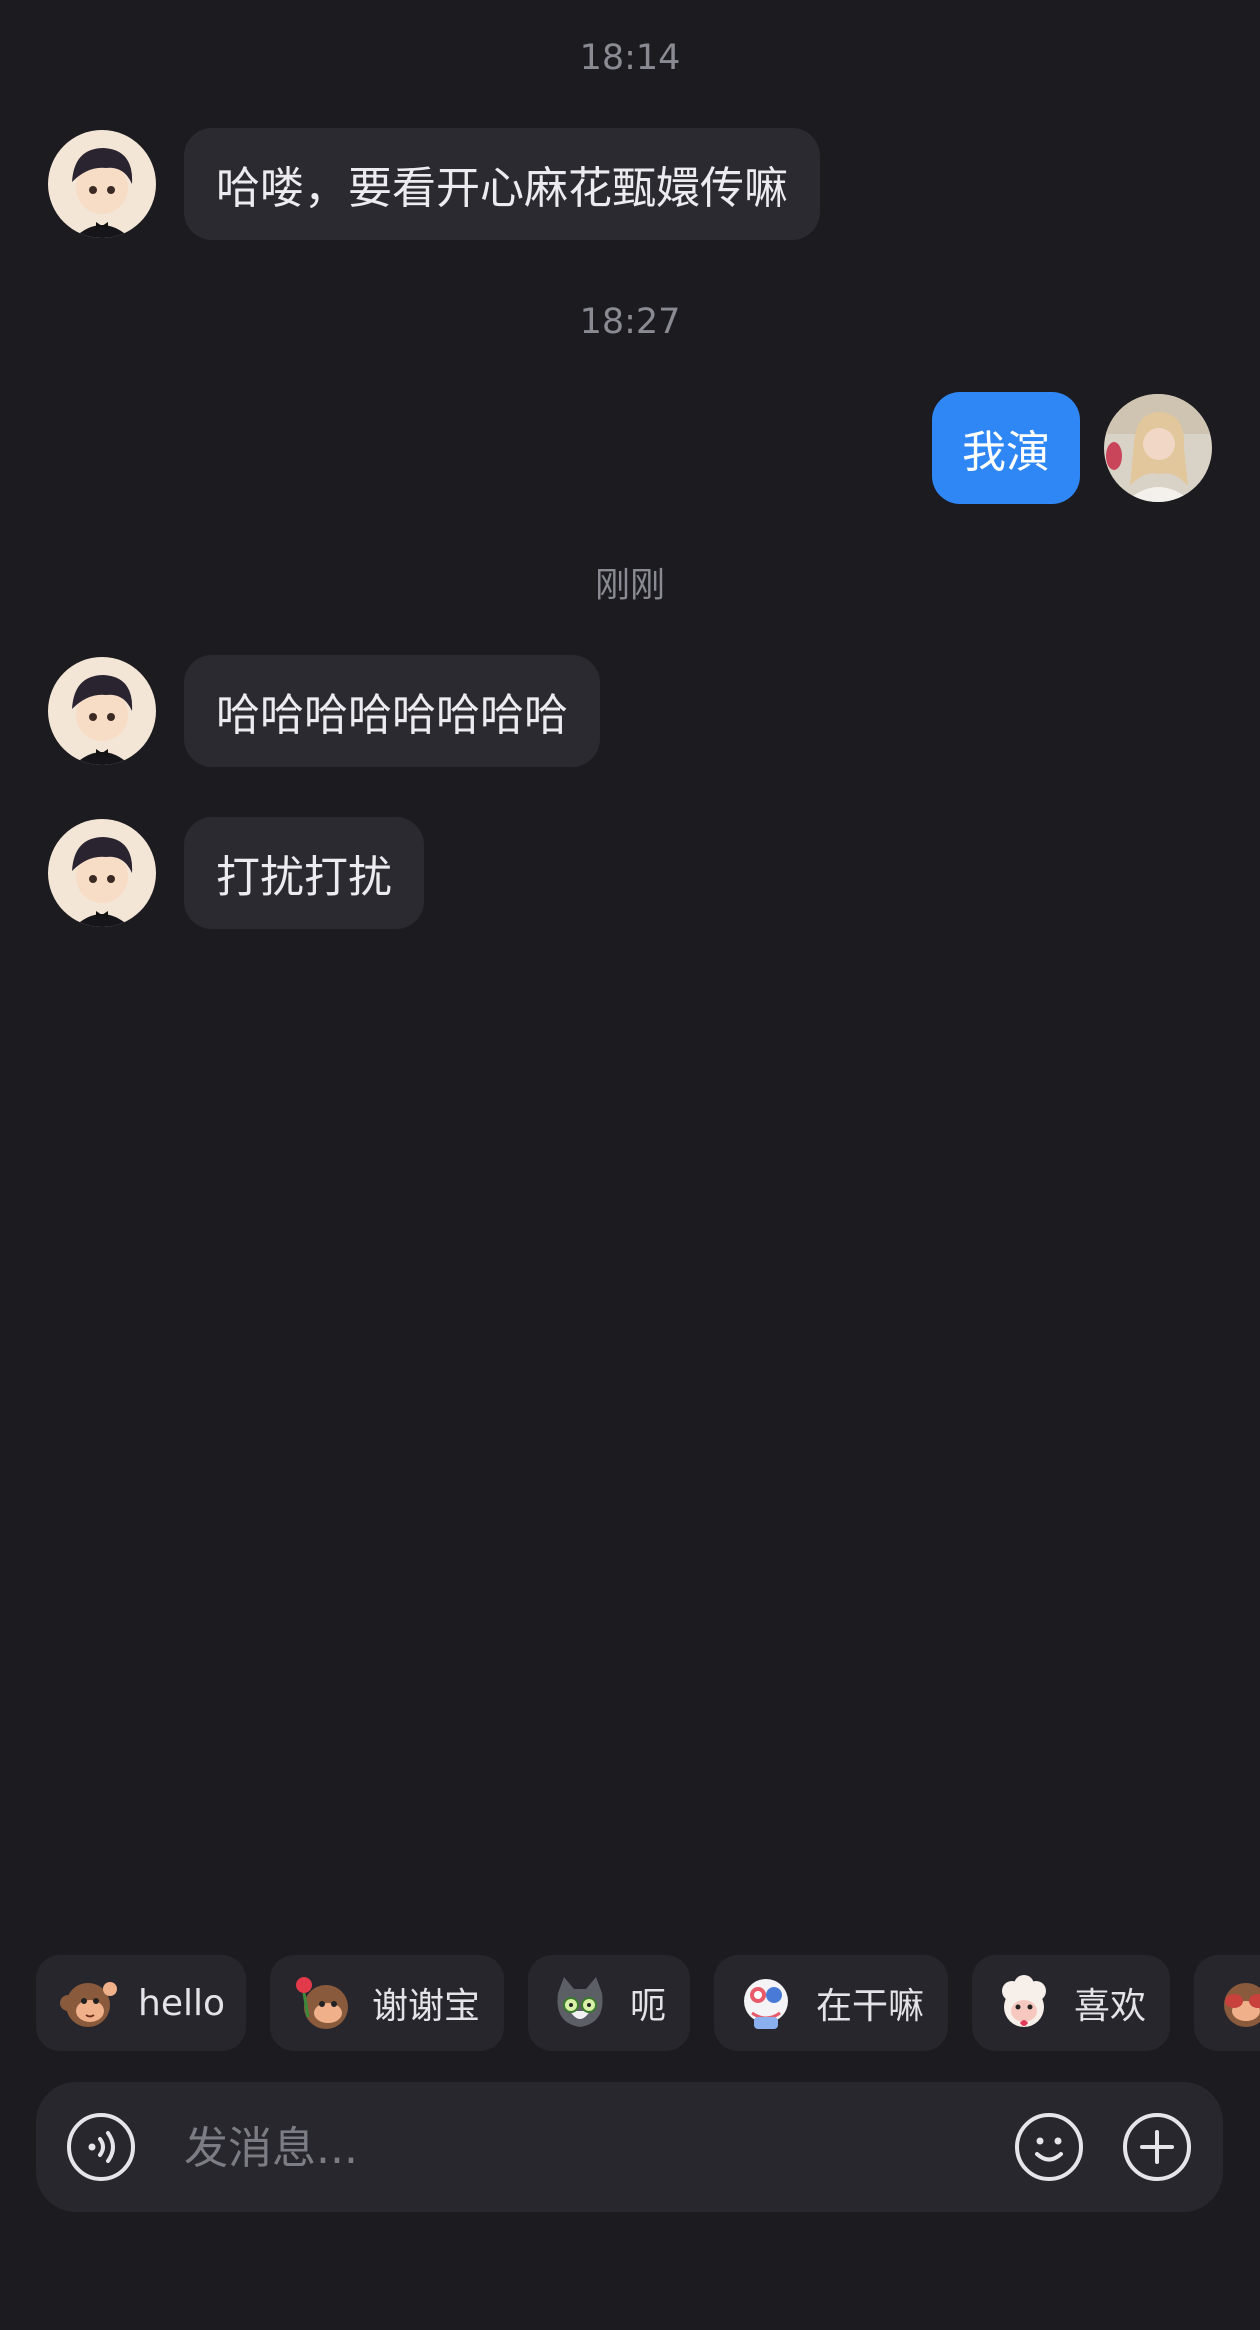 The height and width of the screenshot is (2330, 1260). I want to click on message-row-received: 哈哈哈哈哈哈哈哈, so click(324, 711).